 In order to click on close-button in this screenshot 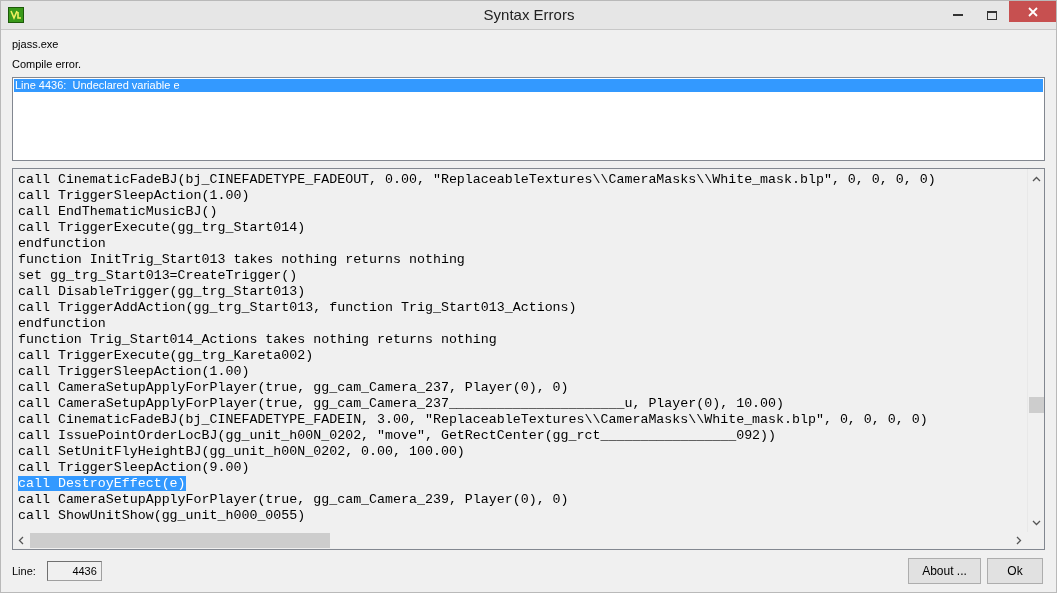, I will do `click(1032, 11)`.